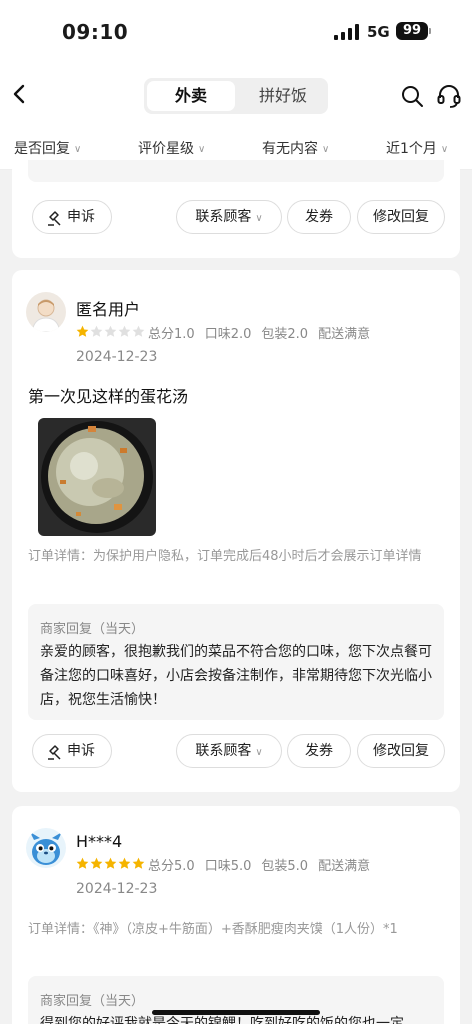  Describe the element at coordinates (99, 841) in the screenshot. I see `reviewer-name: H***4` at that location.